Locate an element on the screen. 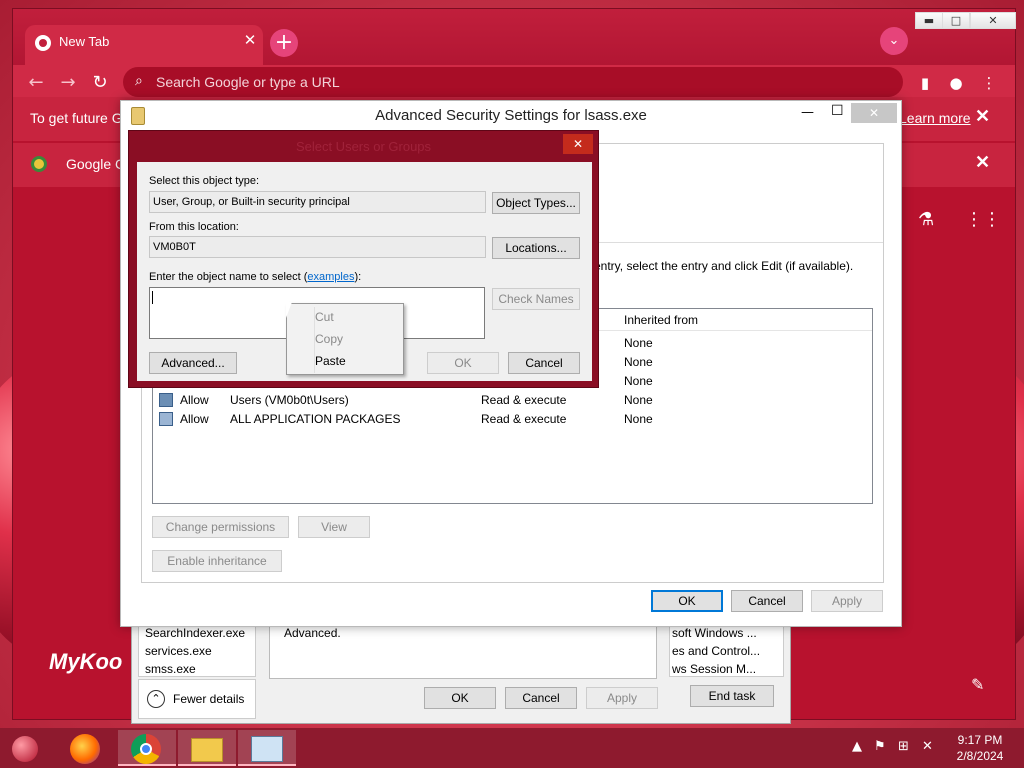 The image size is (1024, 768). fewer-details-panel: ⌃ Fewer details is located at coordinates (197, 699).